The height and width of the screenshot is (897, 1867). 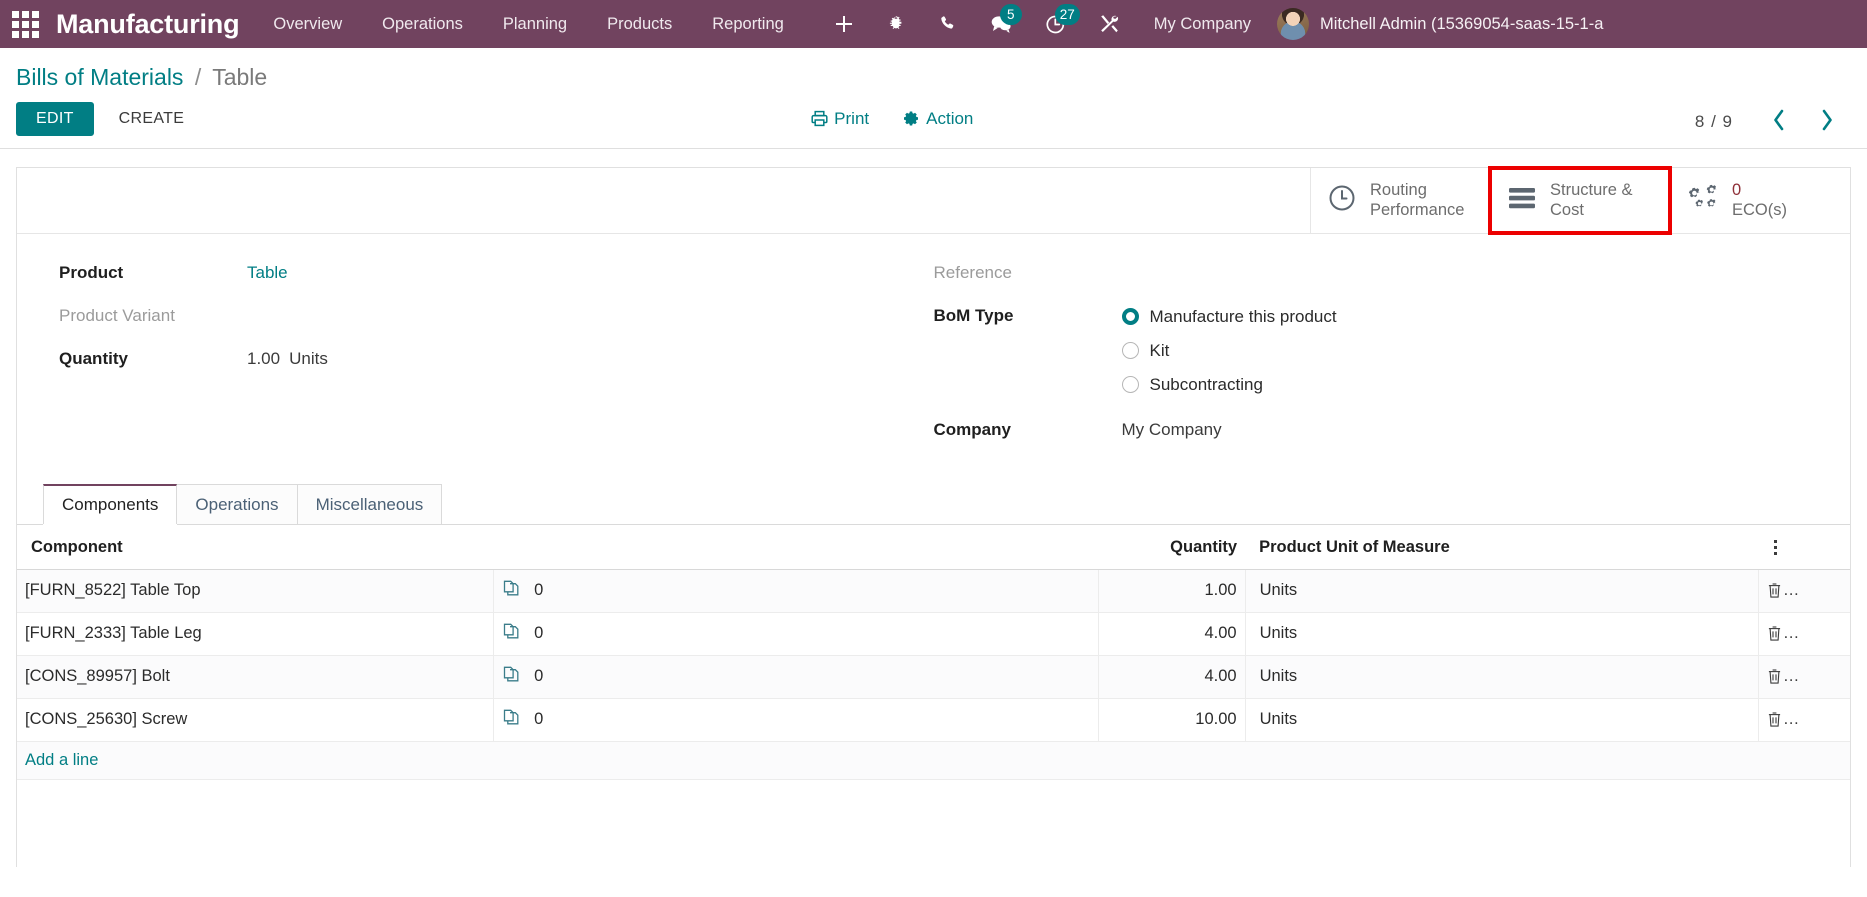 I want to click on radio-mark-icon, so click(x=1130, y=385).